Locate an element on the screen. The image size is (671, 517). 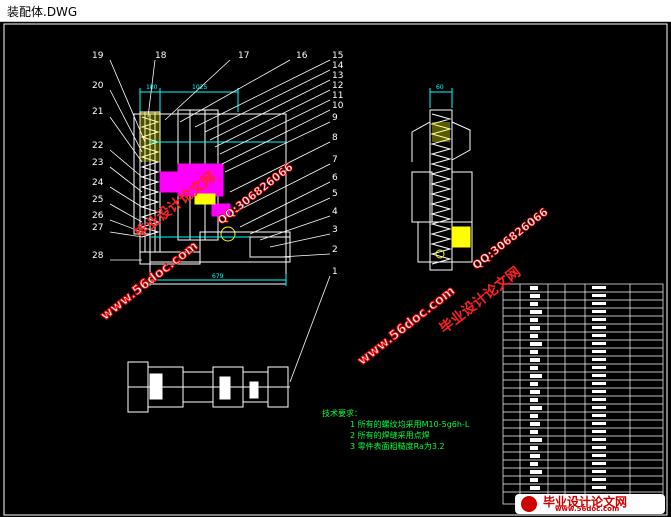
balloon: 3 is located at coordinates (335, 230).